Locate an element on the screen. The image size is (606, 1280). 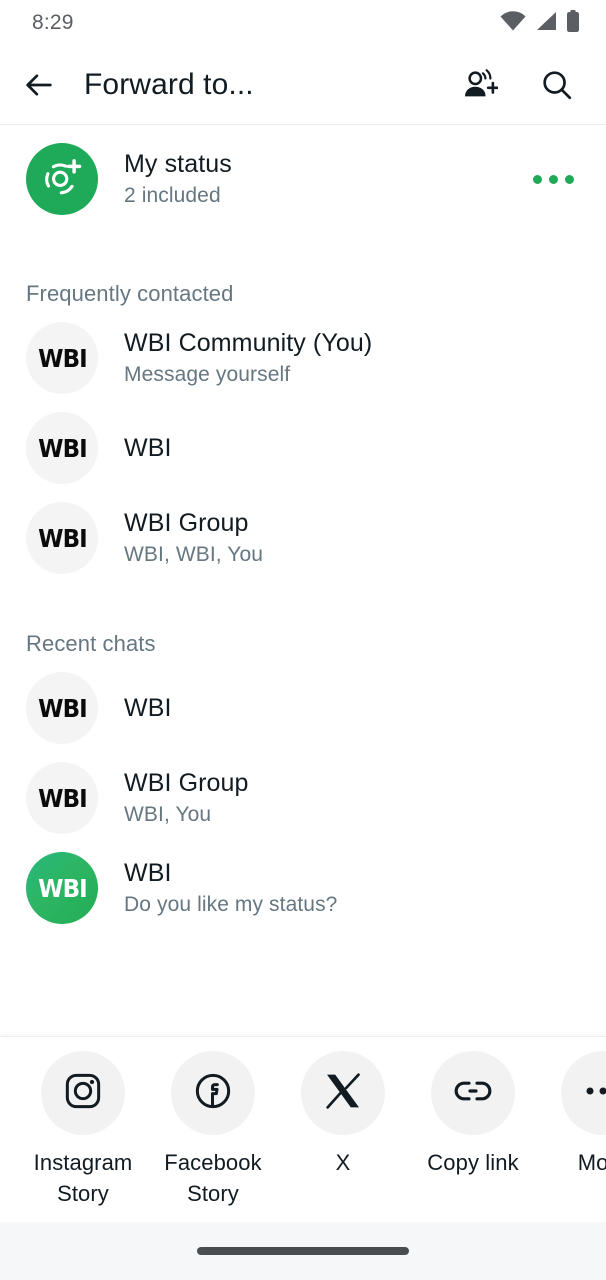
list-item-title: My status is located at coordinates (178, 164).